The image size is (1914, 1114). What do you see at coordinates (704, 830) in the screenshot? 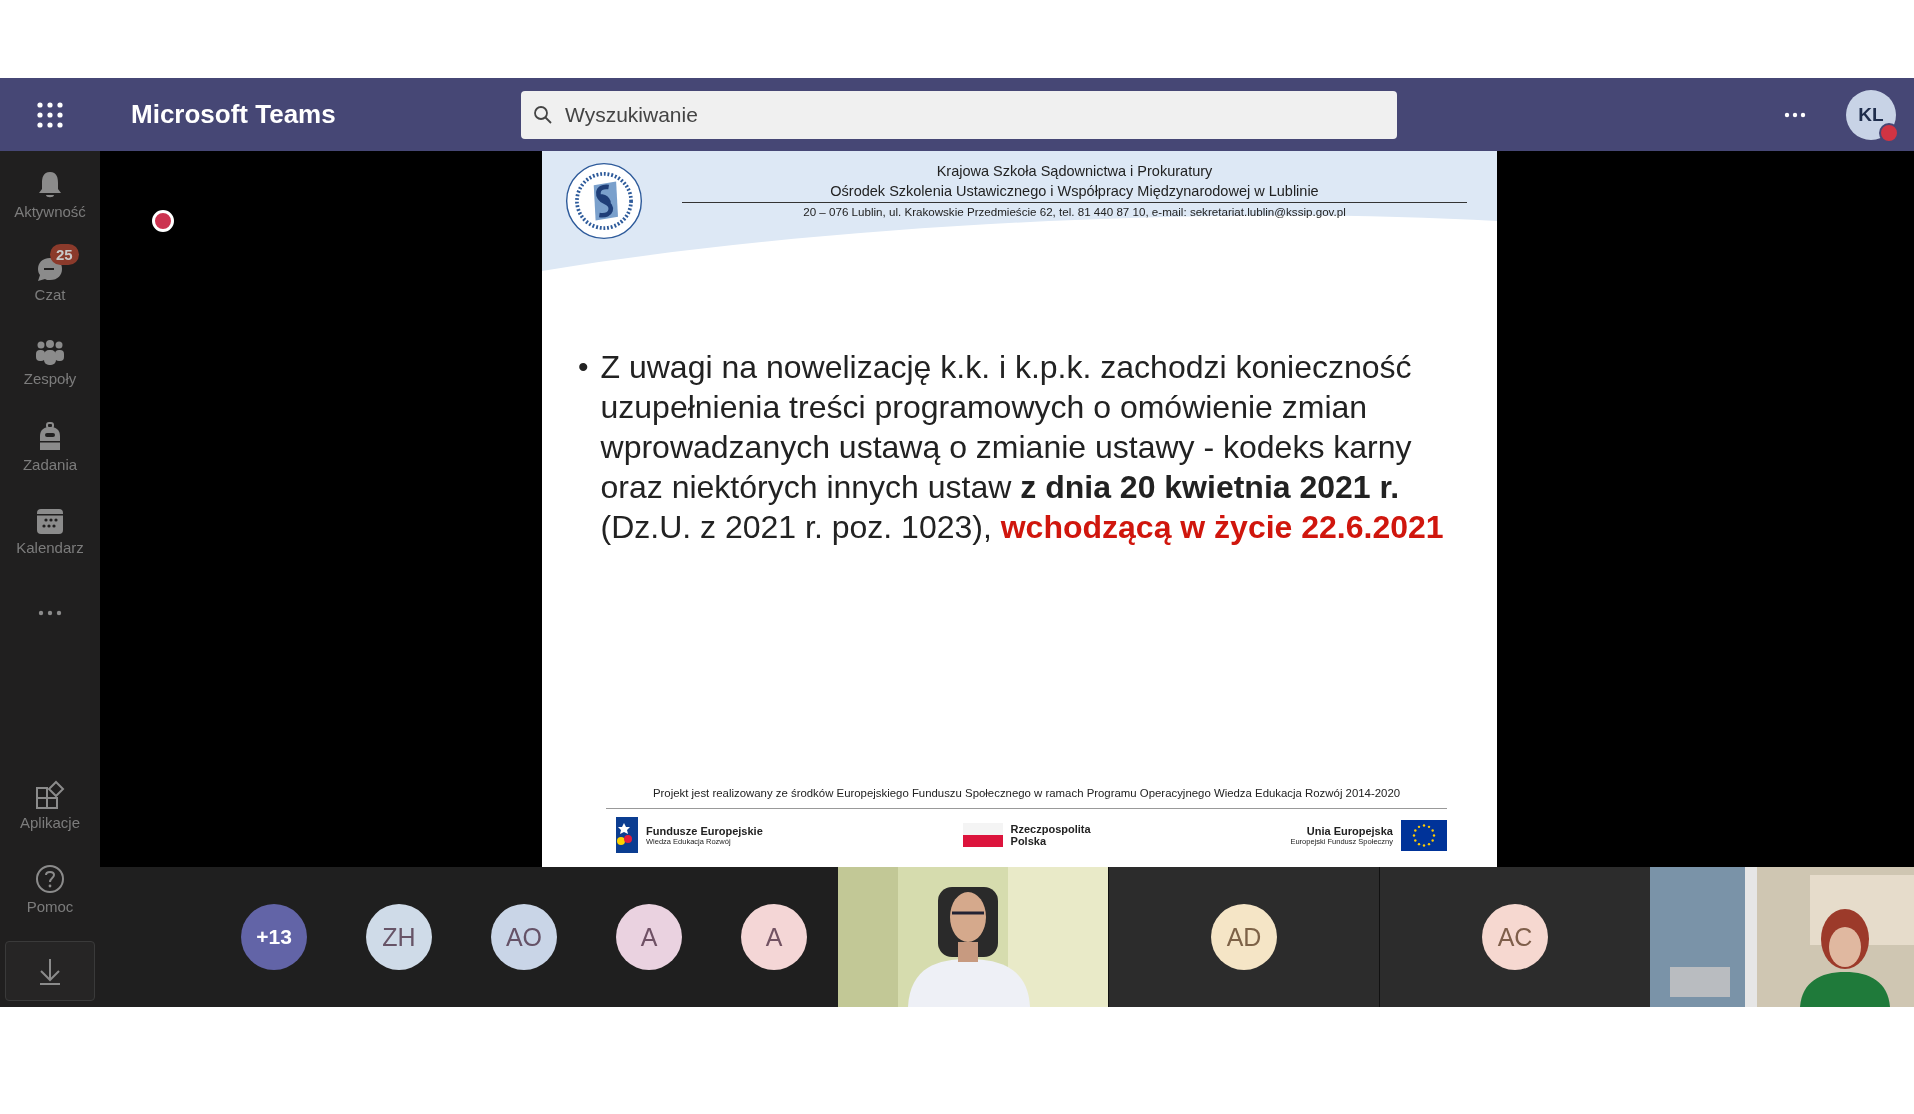
I see `logo-title: Fundusze Europejskie` at bounding box center [704, 830].